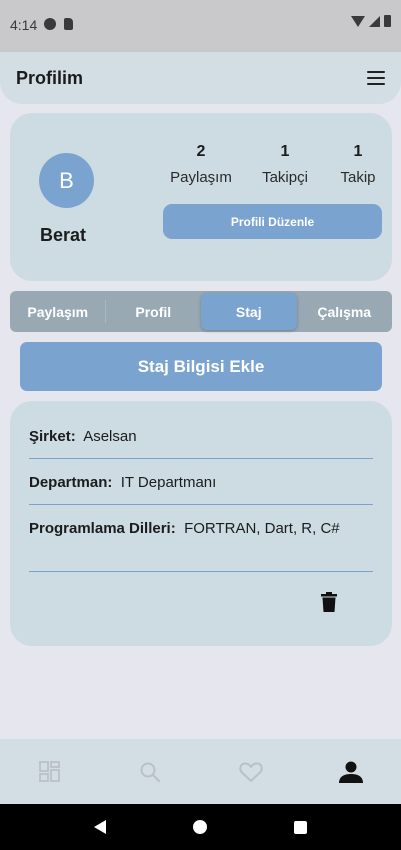  I want to click on languages-value: FORTRAN, Dart, R, C#, so click(262, 528).